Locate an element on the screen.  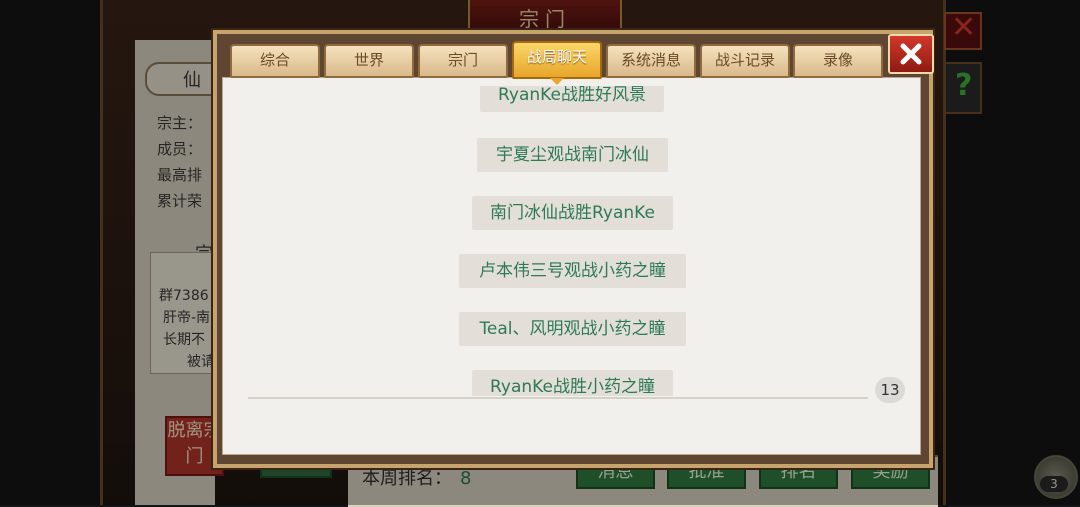
chat-divider is located at coordinates (558, 398).